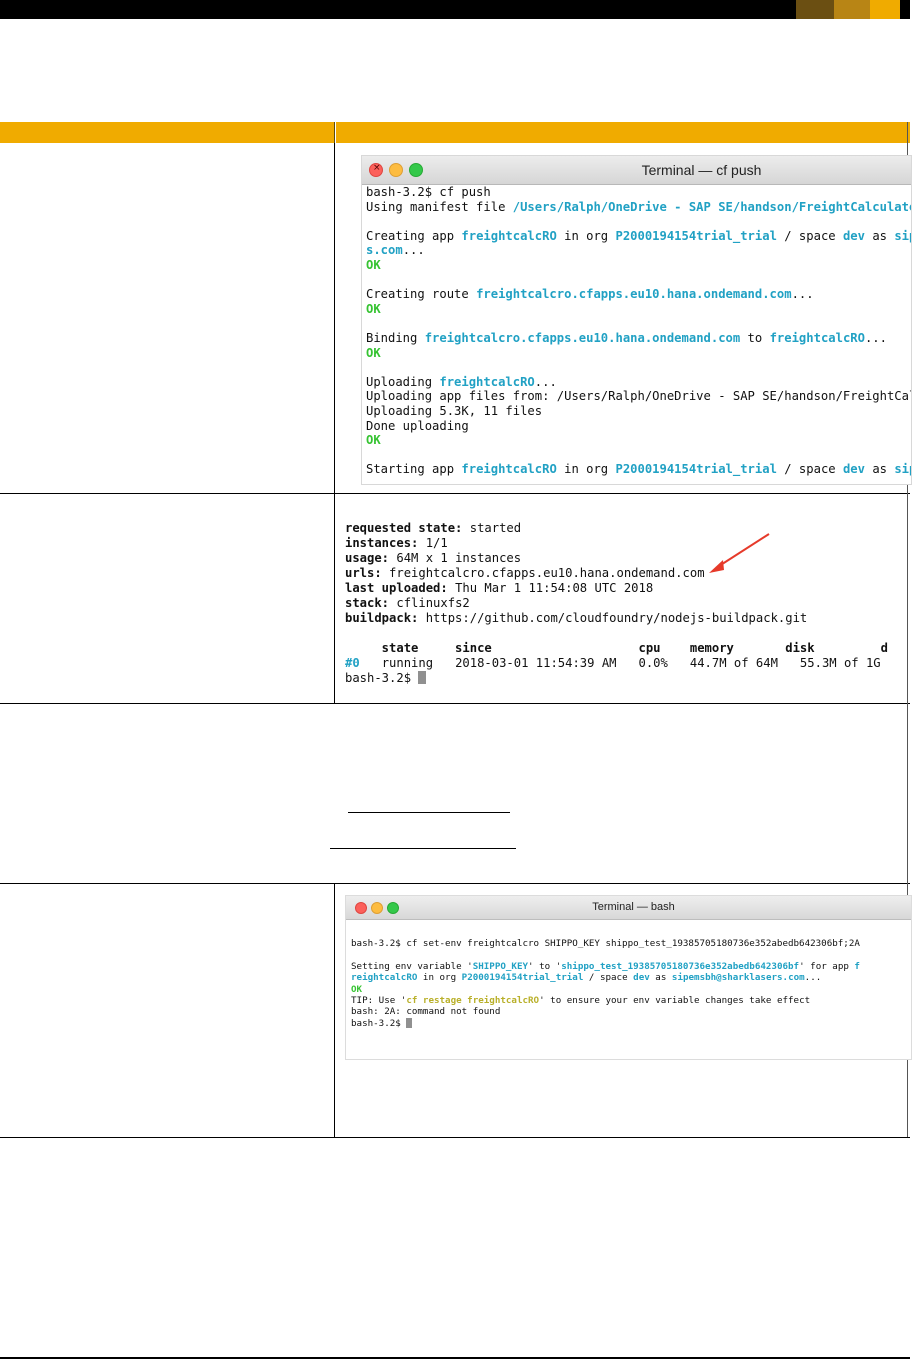  What do you see at coordinates (545, 966) in the screenshot?
I see `terminal-text: ' to '` at bounding box center [545, 966].